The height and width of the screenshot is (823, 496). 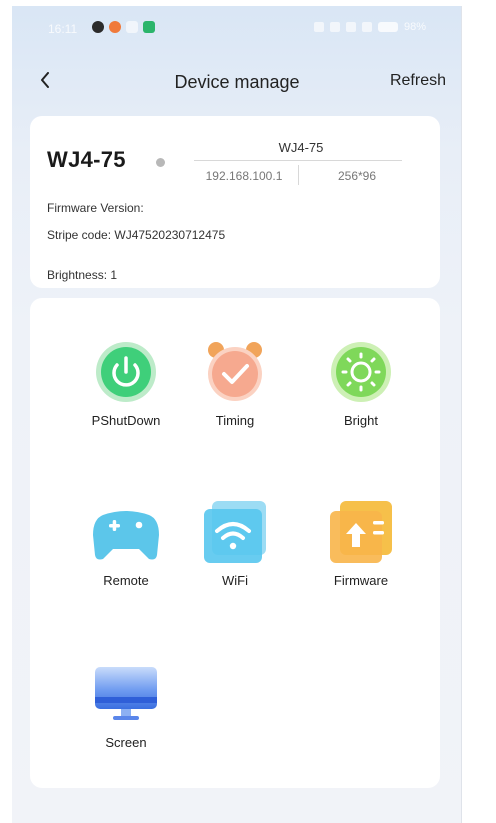 I want to click on firmware-button: Firmware, so click(x=361, y=544).